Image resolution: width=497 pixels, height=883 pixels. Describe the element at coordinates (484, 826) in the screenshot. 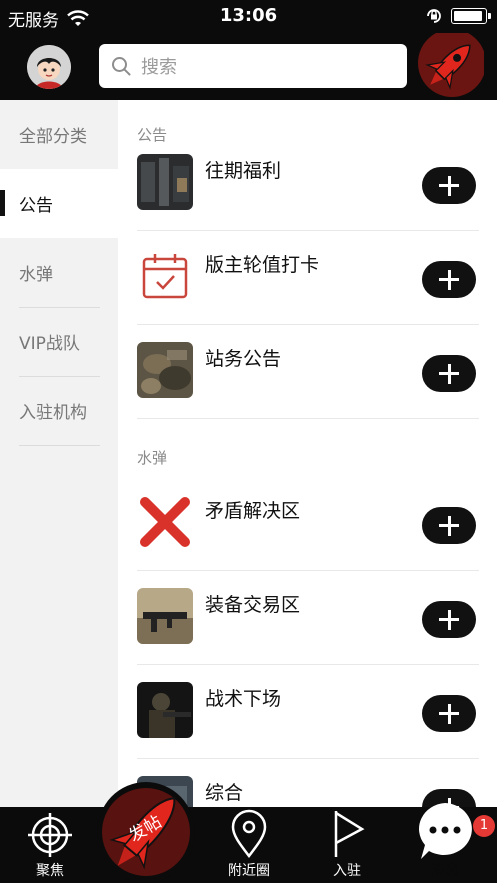

I see `message-badge: 1` at that location.